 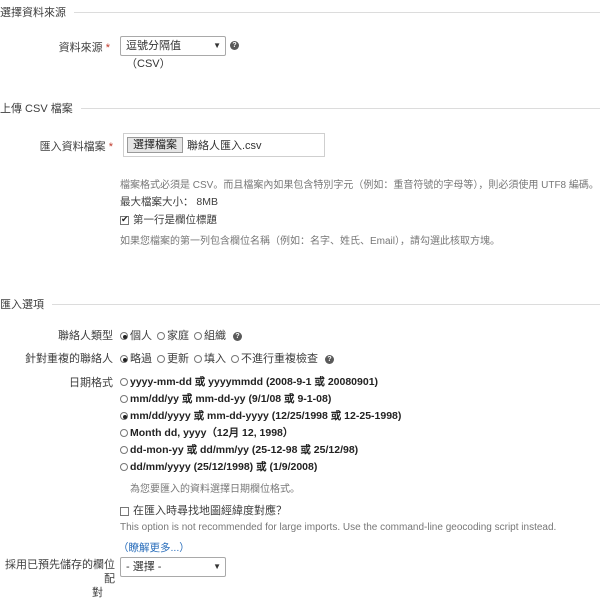 I want to click on file-input: 選擇檔案 聯絡人匯入.csv, so click(x=224, y=145).